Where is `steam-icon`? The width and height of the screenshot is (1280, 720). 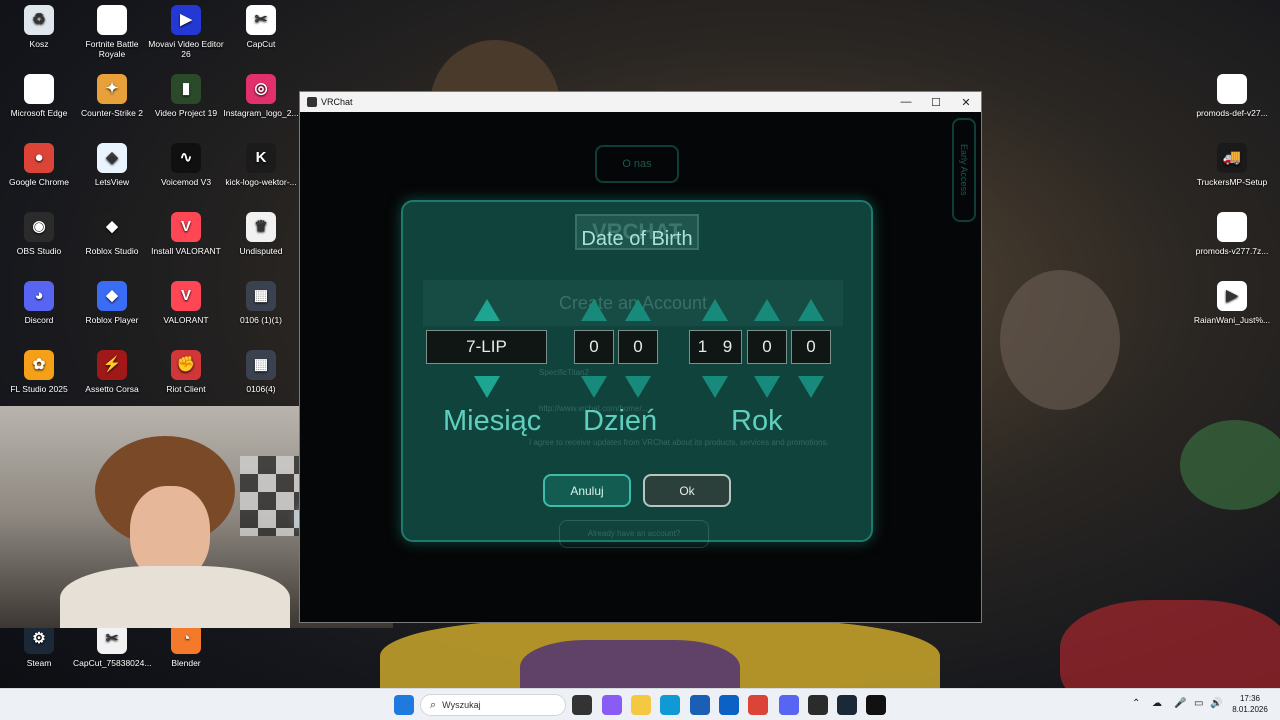 steam-icon is located at coordinates (847, 705).